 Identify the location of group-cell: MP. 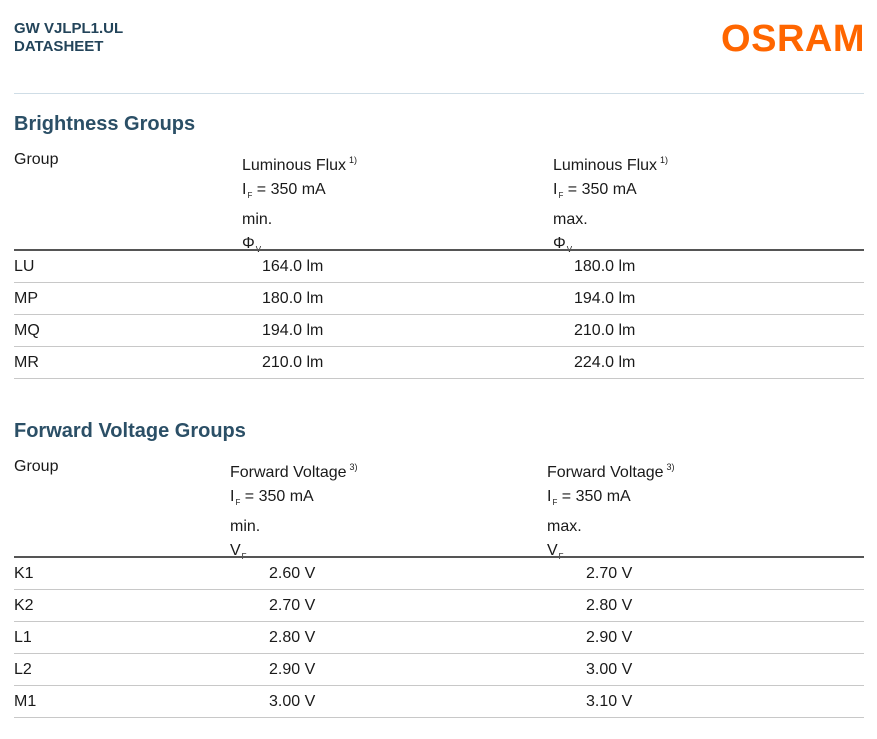
(26, 298).